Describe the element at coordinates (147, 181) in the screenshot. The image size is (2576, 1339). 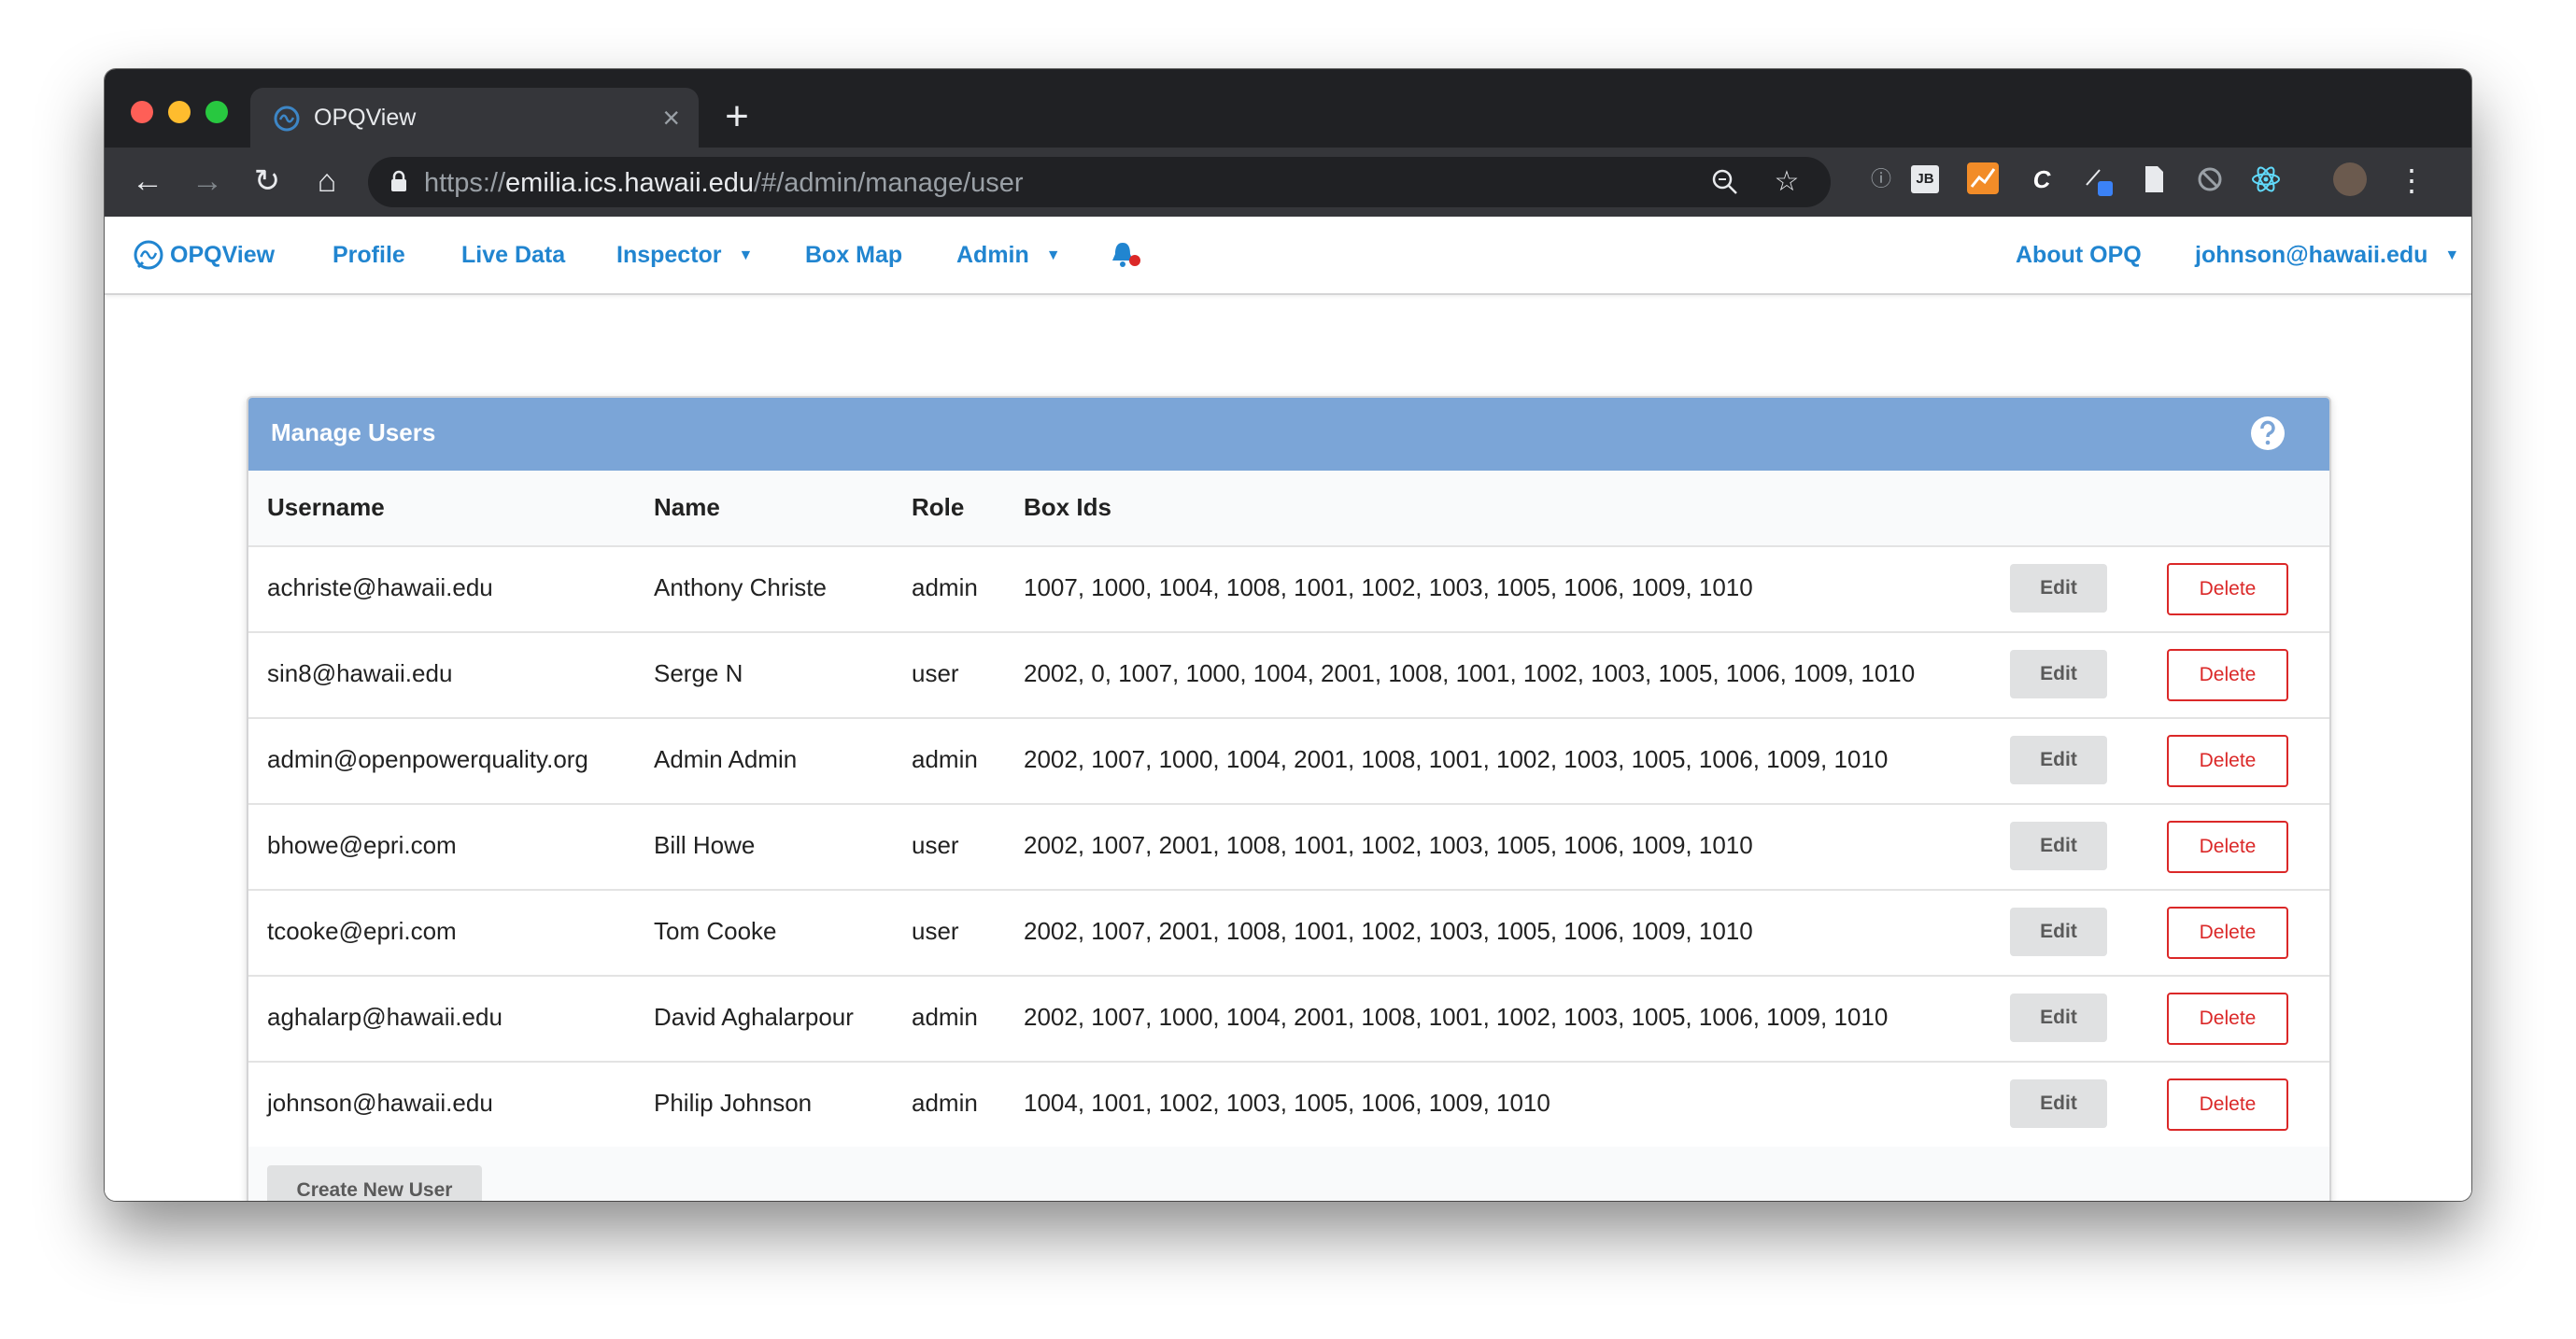
I see `back-icon: ←` at that location.